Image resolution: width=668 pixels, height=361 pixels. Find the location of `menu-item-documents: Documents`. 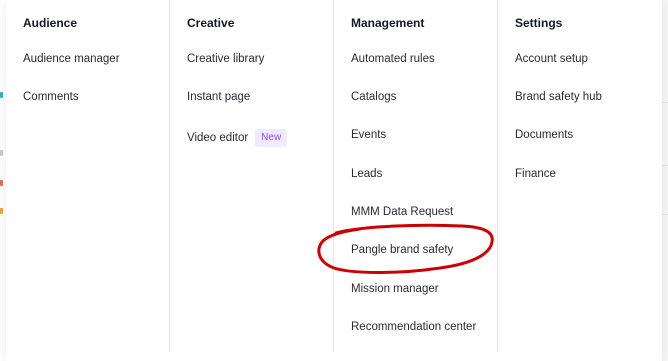

menu-item-documents: Documents is located at coordinates (544, 135).